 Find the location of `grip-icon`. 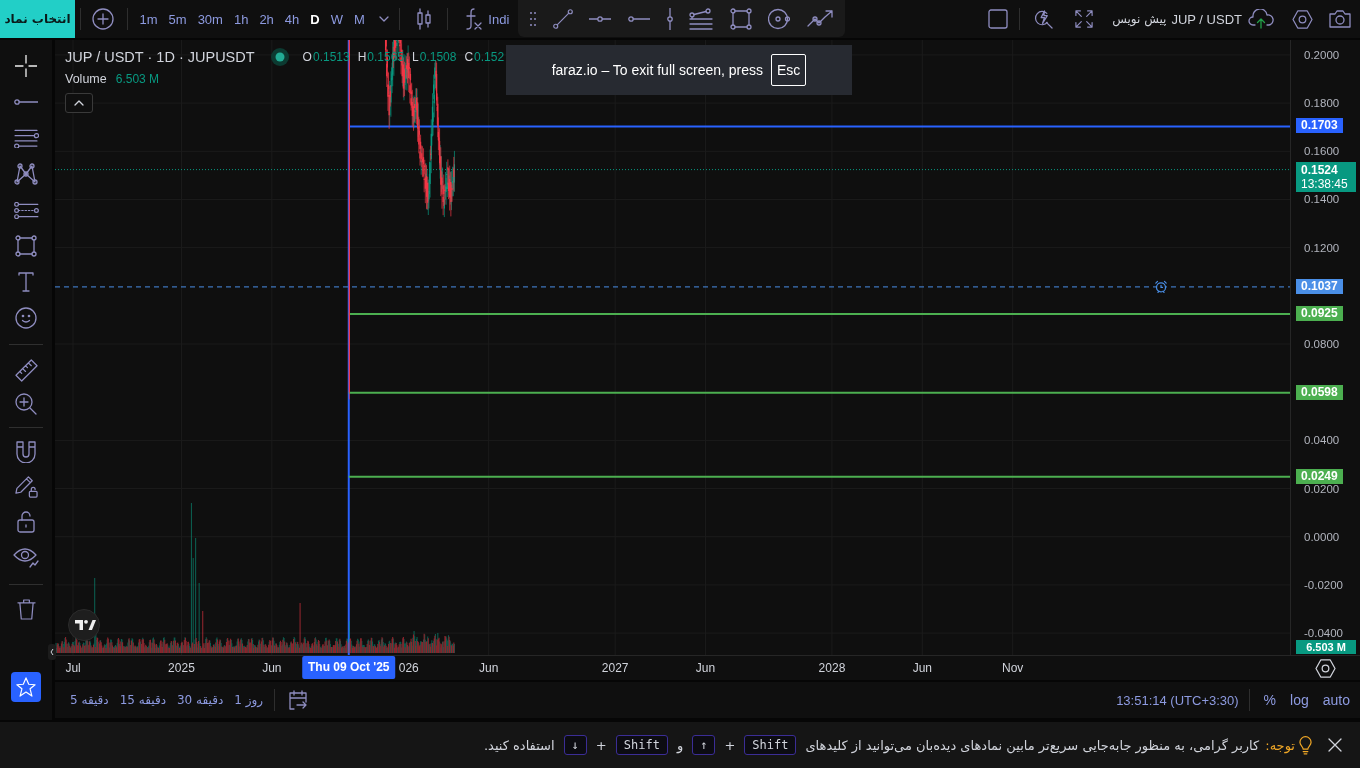

grip-icon is located at coordinates (533, 18).